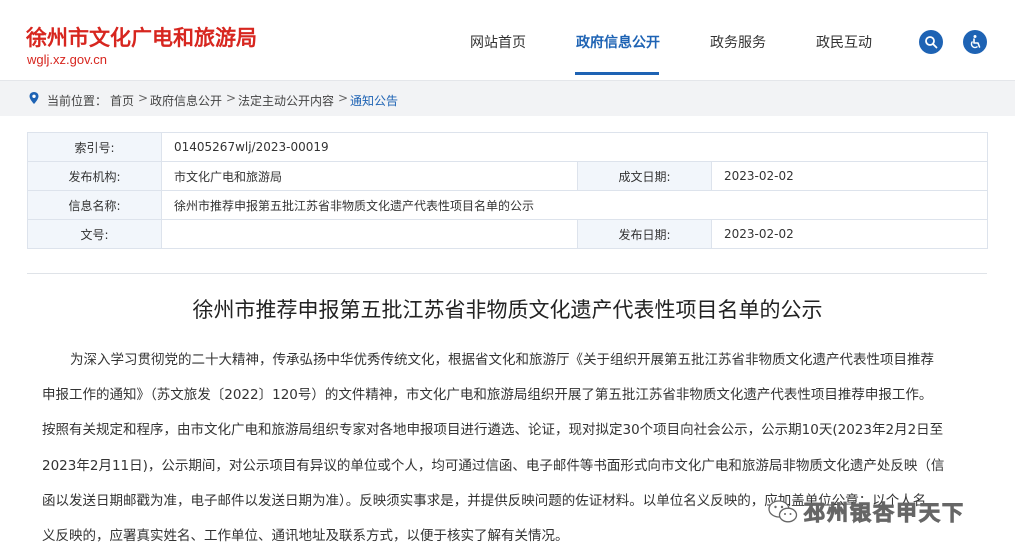 The image size is (1015, 555). What do you see at coordinates (507, 273) in the screenshot?
I see `divider` at bounding box center [507, 273].